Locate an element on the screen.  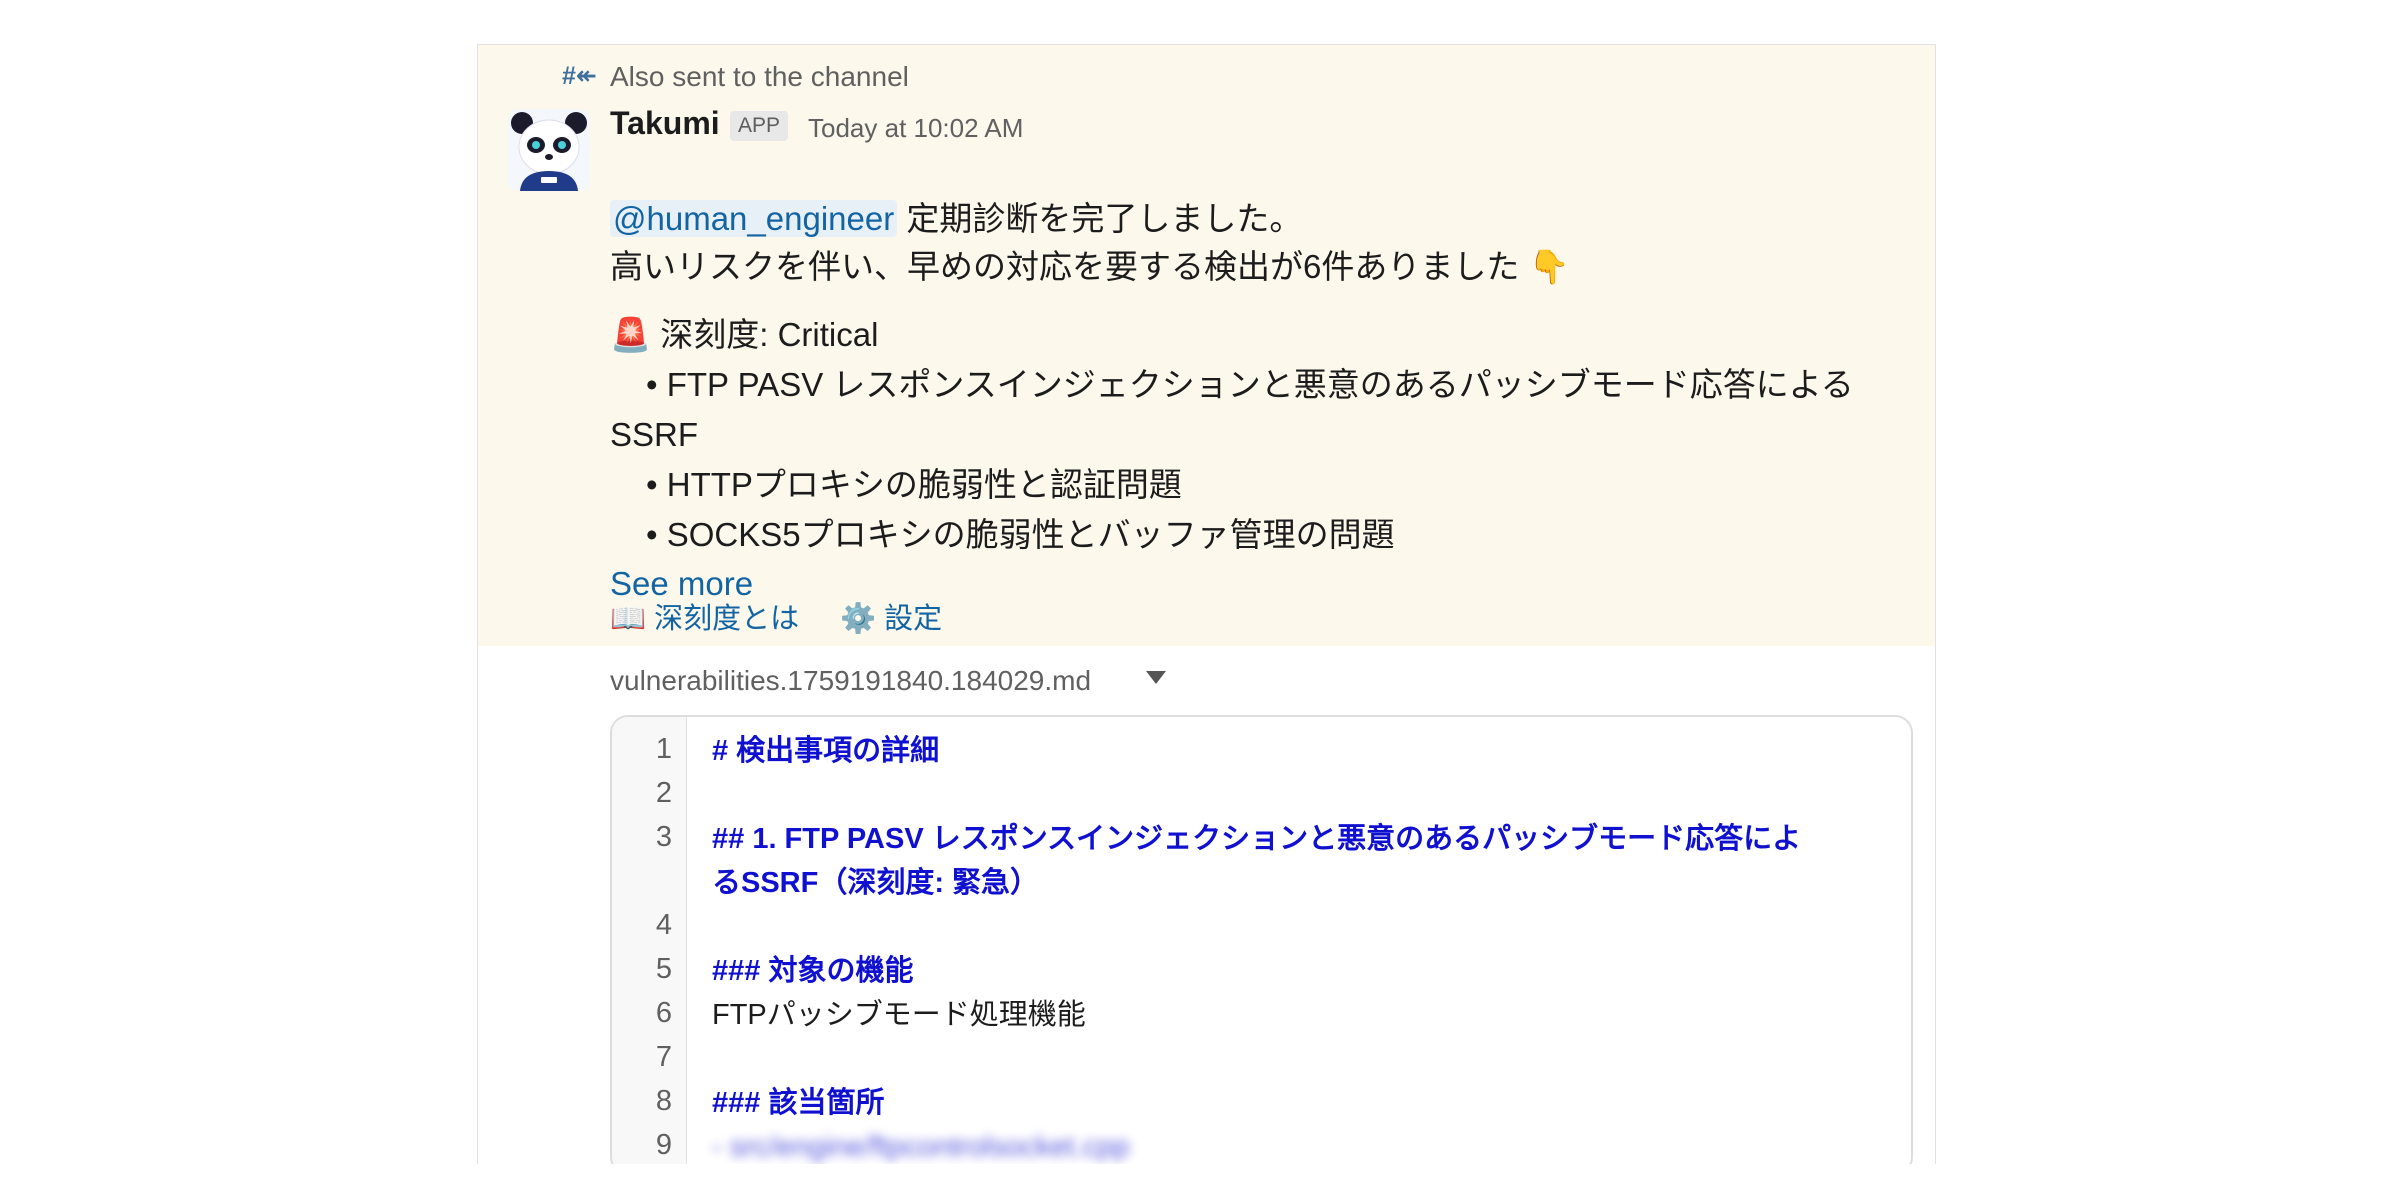
severity-info-button: 📖 深刻度とは is located at coordinates (704, 616).